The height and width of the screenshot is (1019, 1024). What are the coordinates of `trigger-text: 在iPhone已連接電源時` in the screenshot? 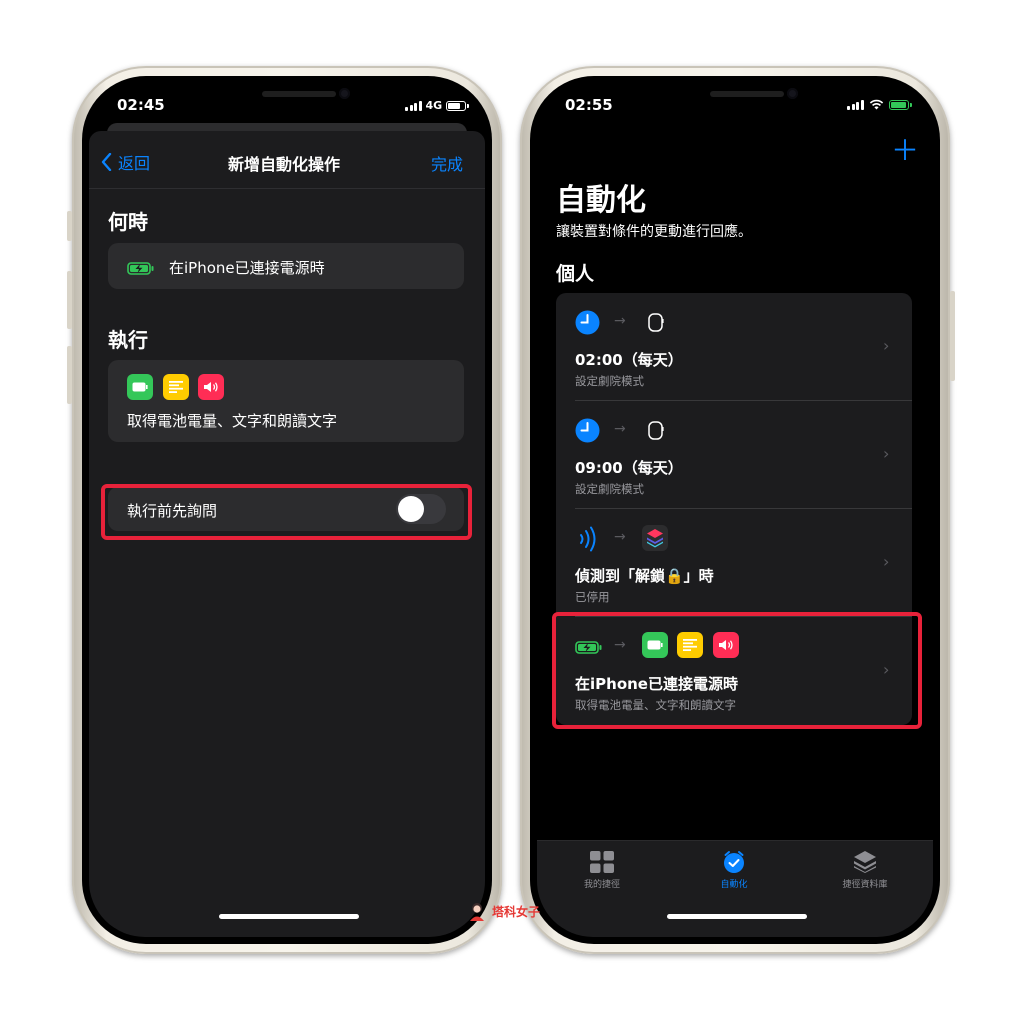 It's located at (247, 268).